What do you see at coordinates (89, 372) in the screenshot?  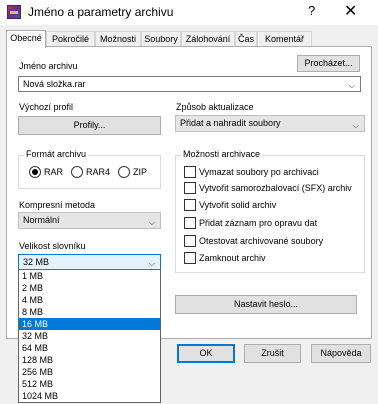 I see `dictionary-option: 256 MB` at bounding box center [89, 372].